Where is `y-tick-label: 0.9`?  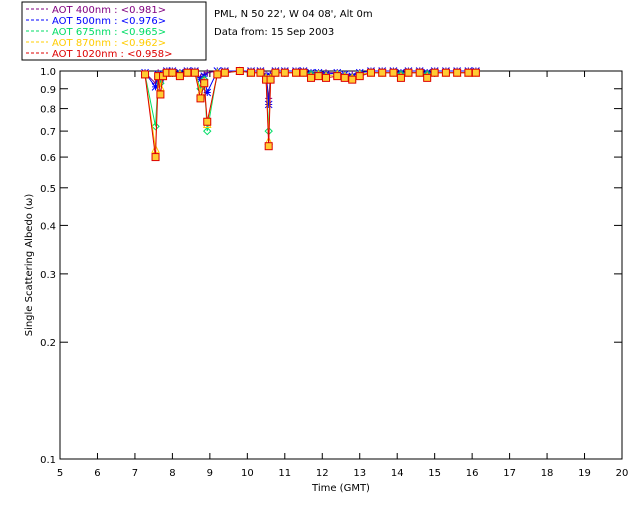 y-tick-label: 0.9 is located at coordinates (48, 90).